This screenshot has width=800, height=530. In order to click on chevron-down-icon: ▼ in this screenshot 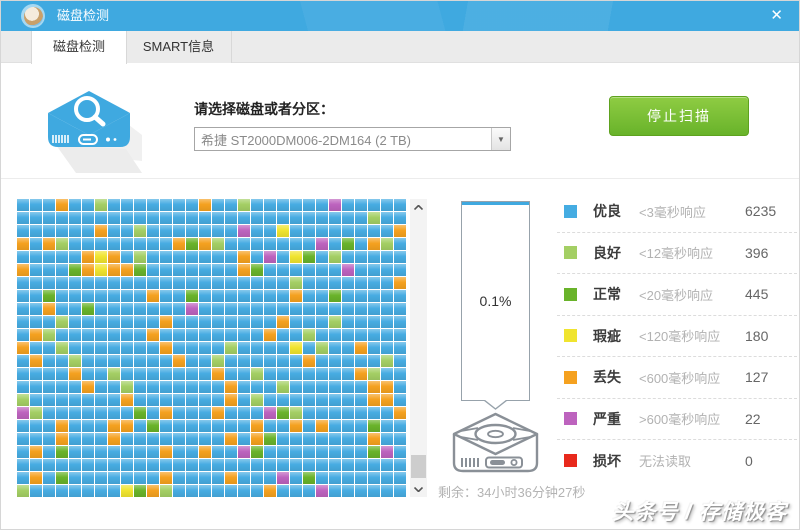, I will do `click(500, 139)`.